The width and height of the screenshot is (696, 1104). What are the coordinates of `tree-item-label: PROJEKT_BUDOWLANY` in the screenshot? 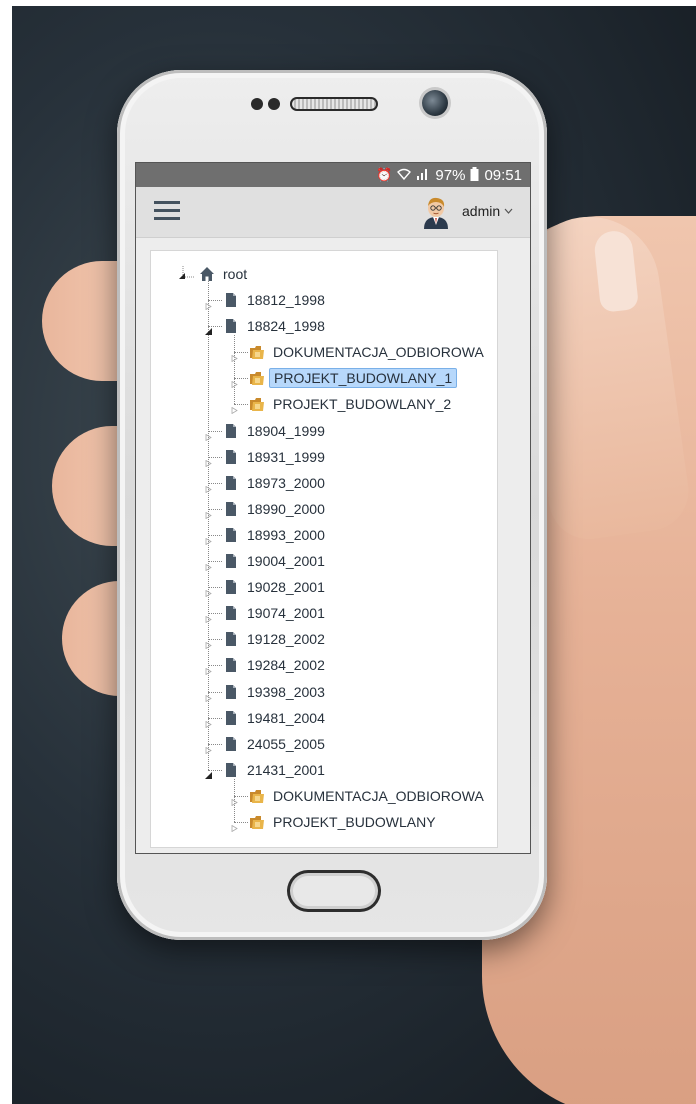 It's located at (354, 822).